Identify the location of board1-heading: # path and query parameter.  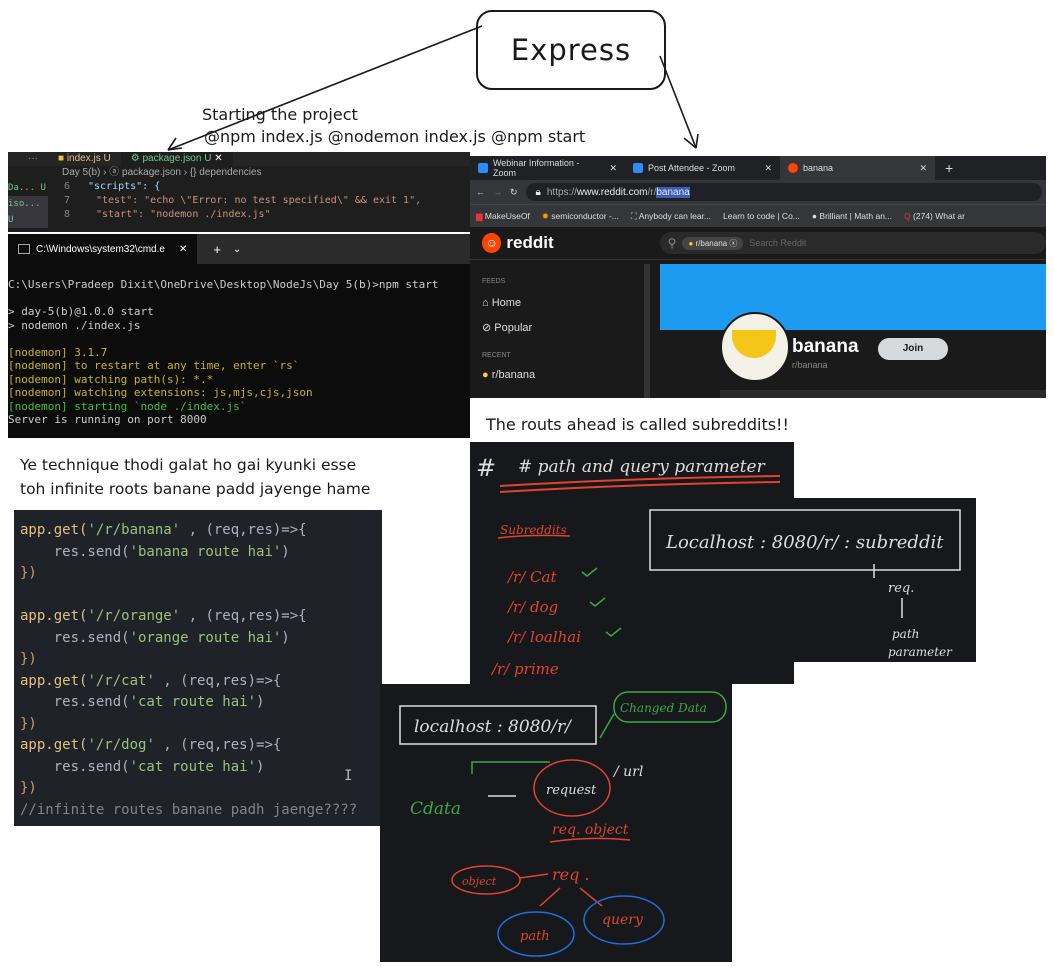
(642, 467).